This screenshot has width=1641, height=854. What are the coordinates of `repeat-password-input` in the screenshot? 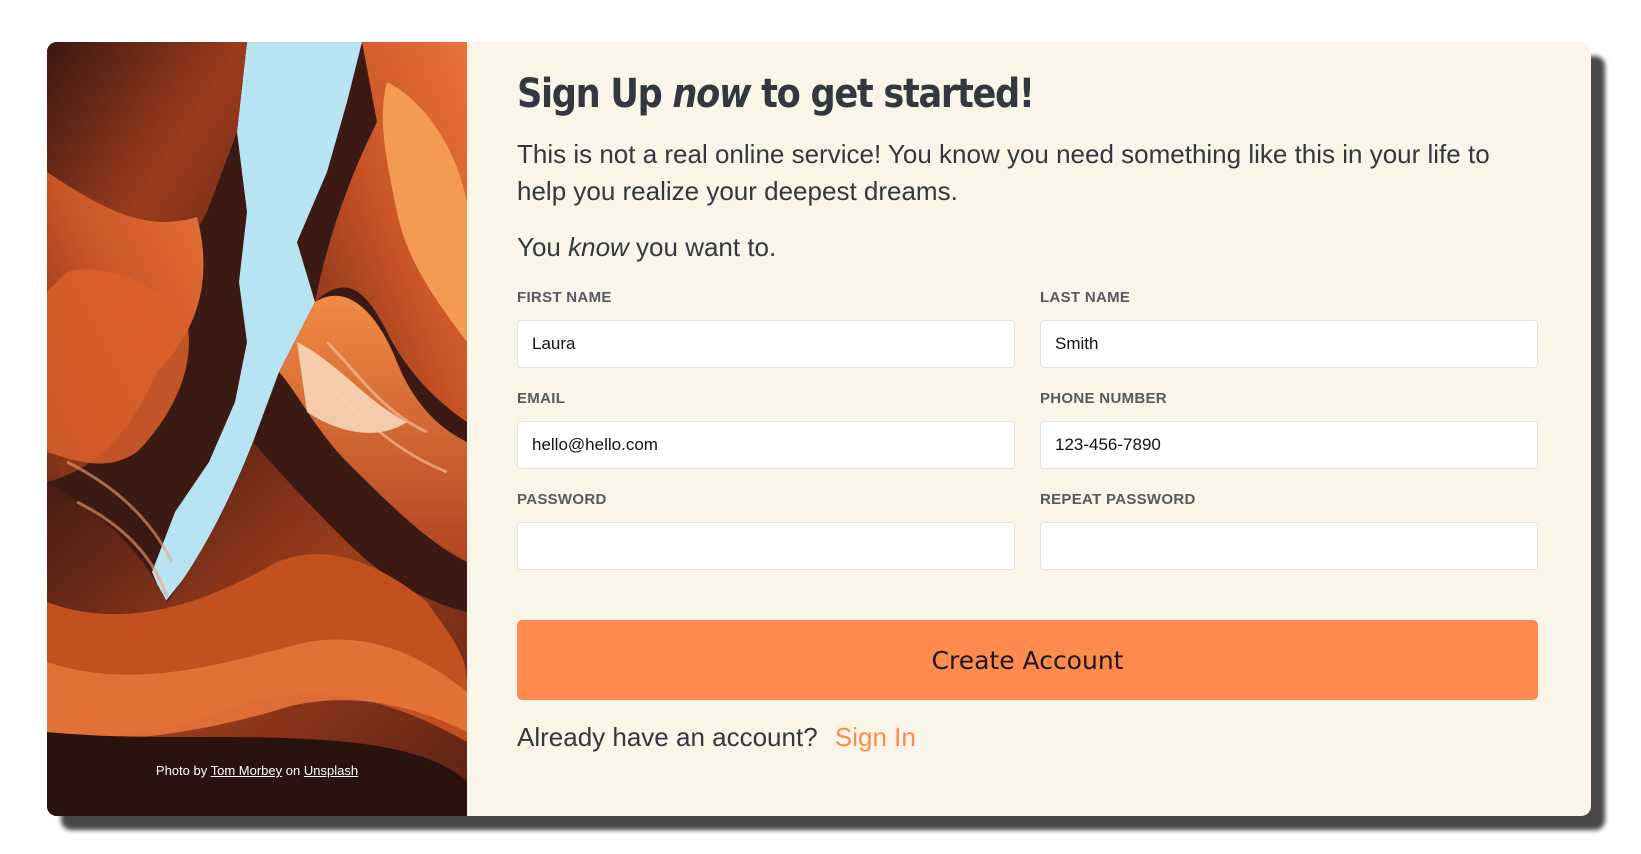 It's located at (1289, 546).